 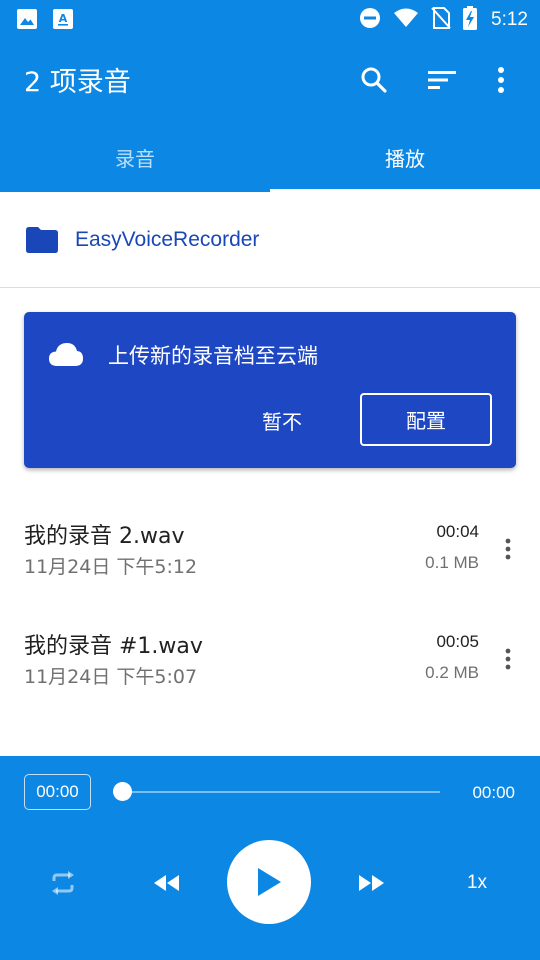 I want to click on current-time: 00:00, so click(x=57, y=792).